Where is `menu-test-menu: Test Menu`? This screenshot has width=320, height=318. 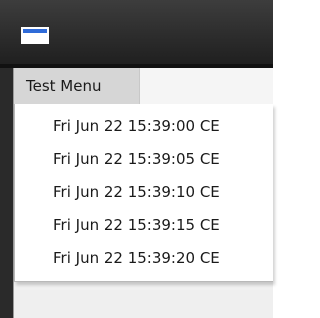 menu-test-menu: Test Menu is located at coordinates (77, 86).